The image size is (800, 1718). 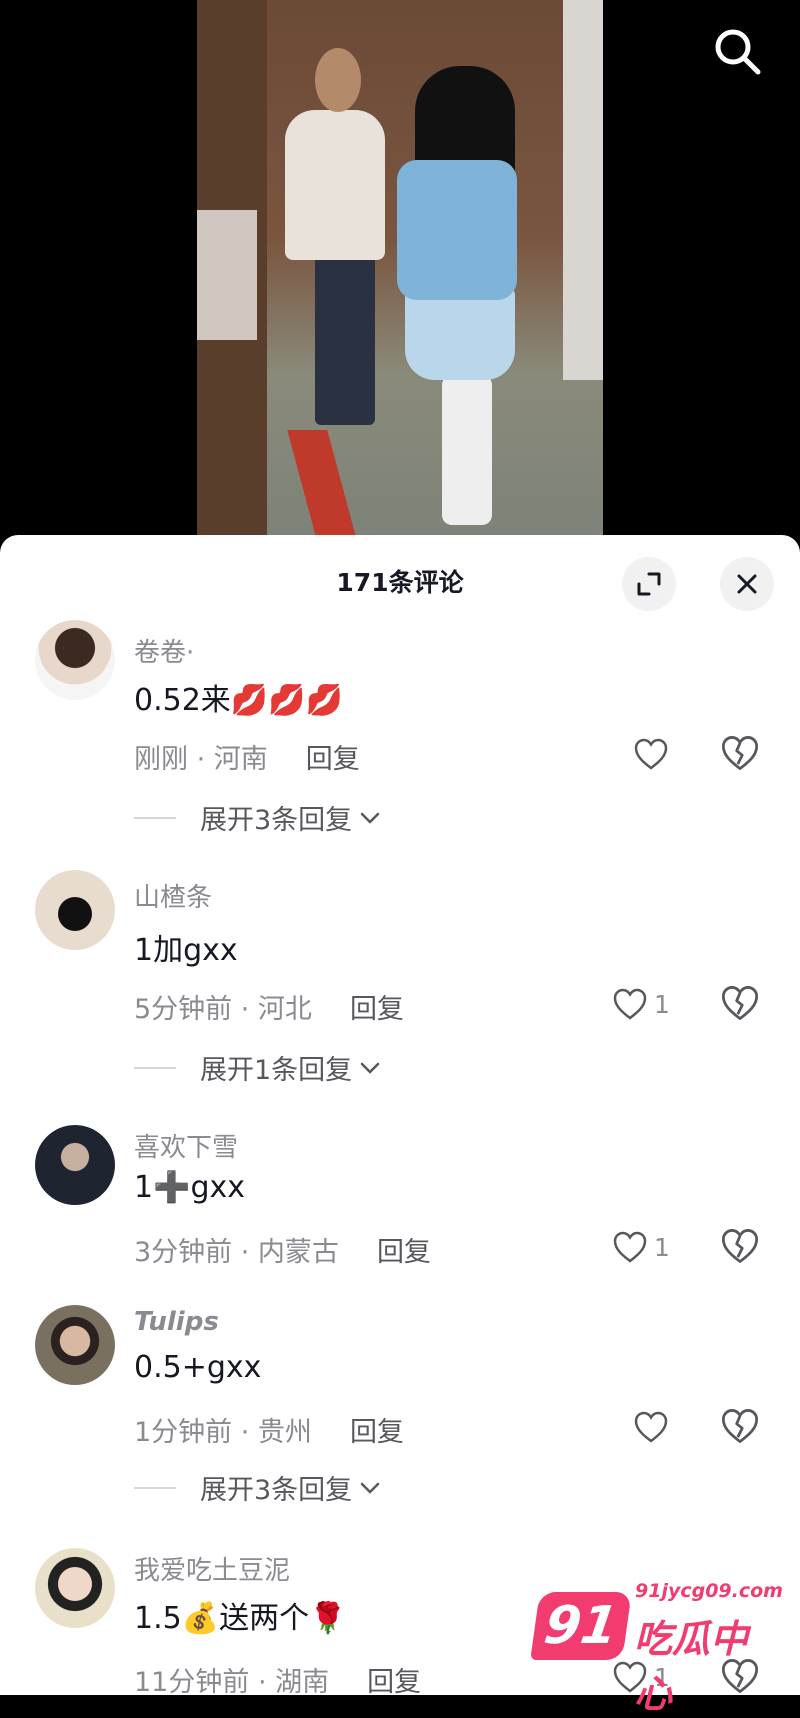 What do you see at coordinates (232, 1681) in the screenshot?
I see `comment-time-location: 11分钟前 · 湖南` at bounding box center [232, 1681].